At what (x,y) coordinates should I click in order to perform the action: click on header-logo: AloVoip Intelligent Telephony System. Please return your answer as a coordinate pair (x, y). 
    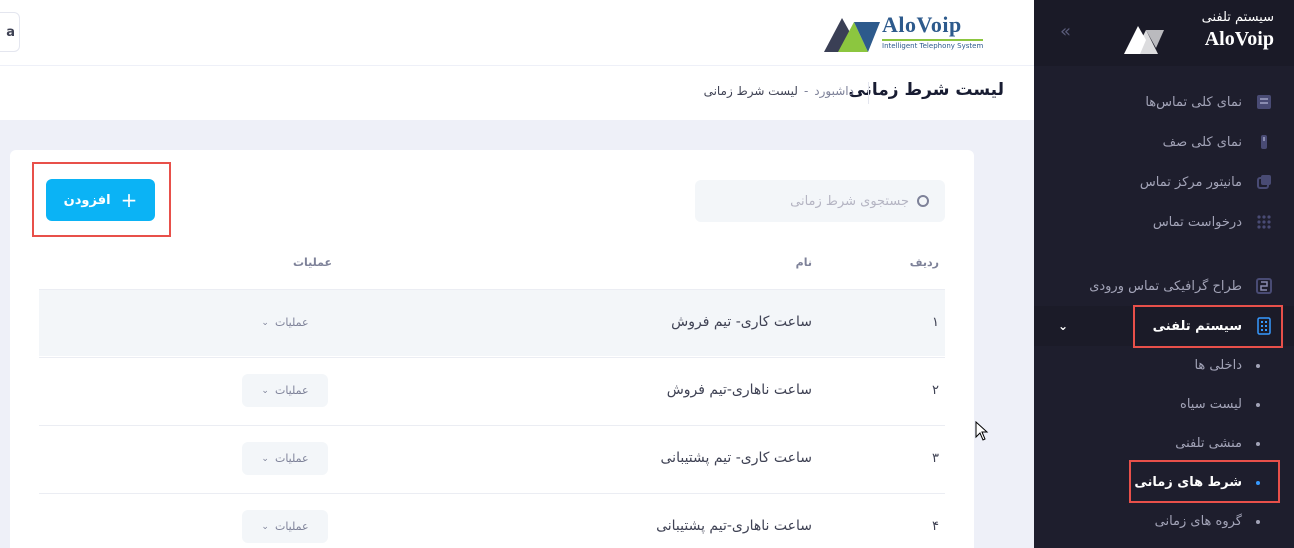
    Looking at the image, I should click on (914, 33).